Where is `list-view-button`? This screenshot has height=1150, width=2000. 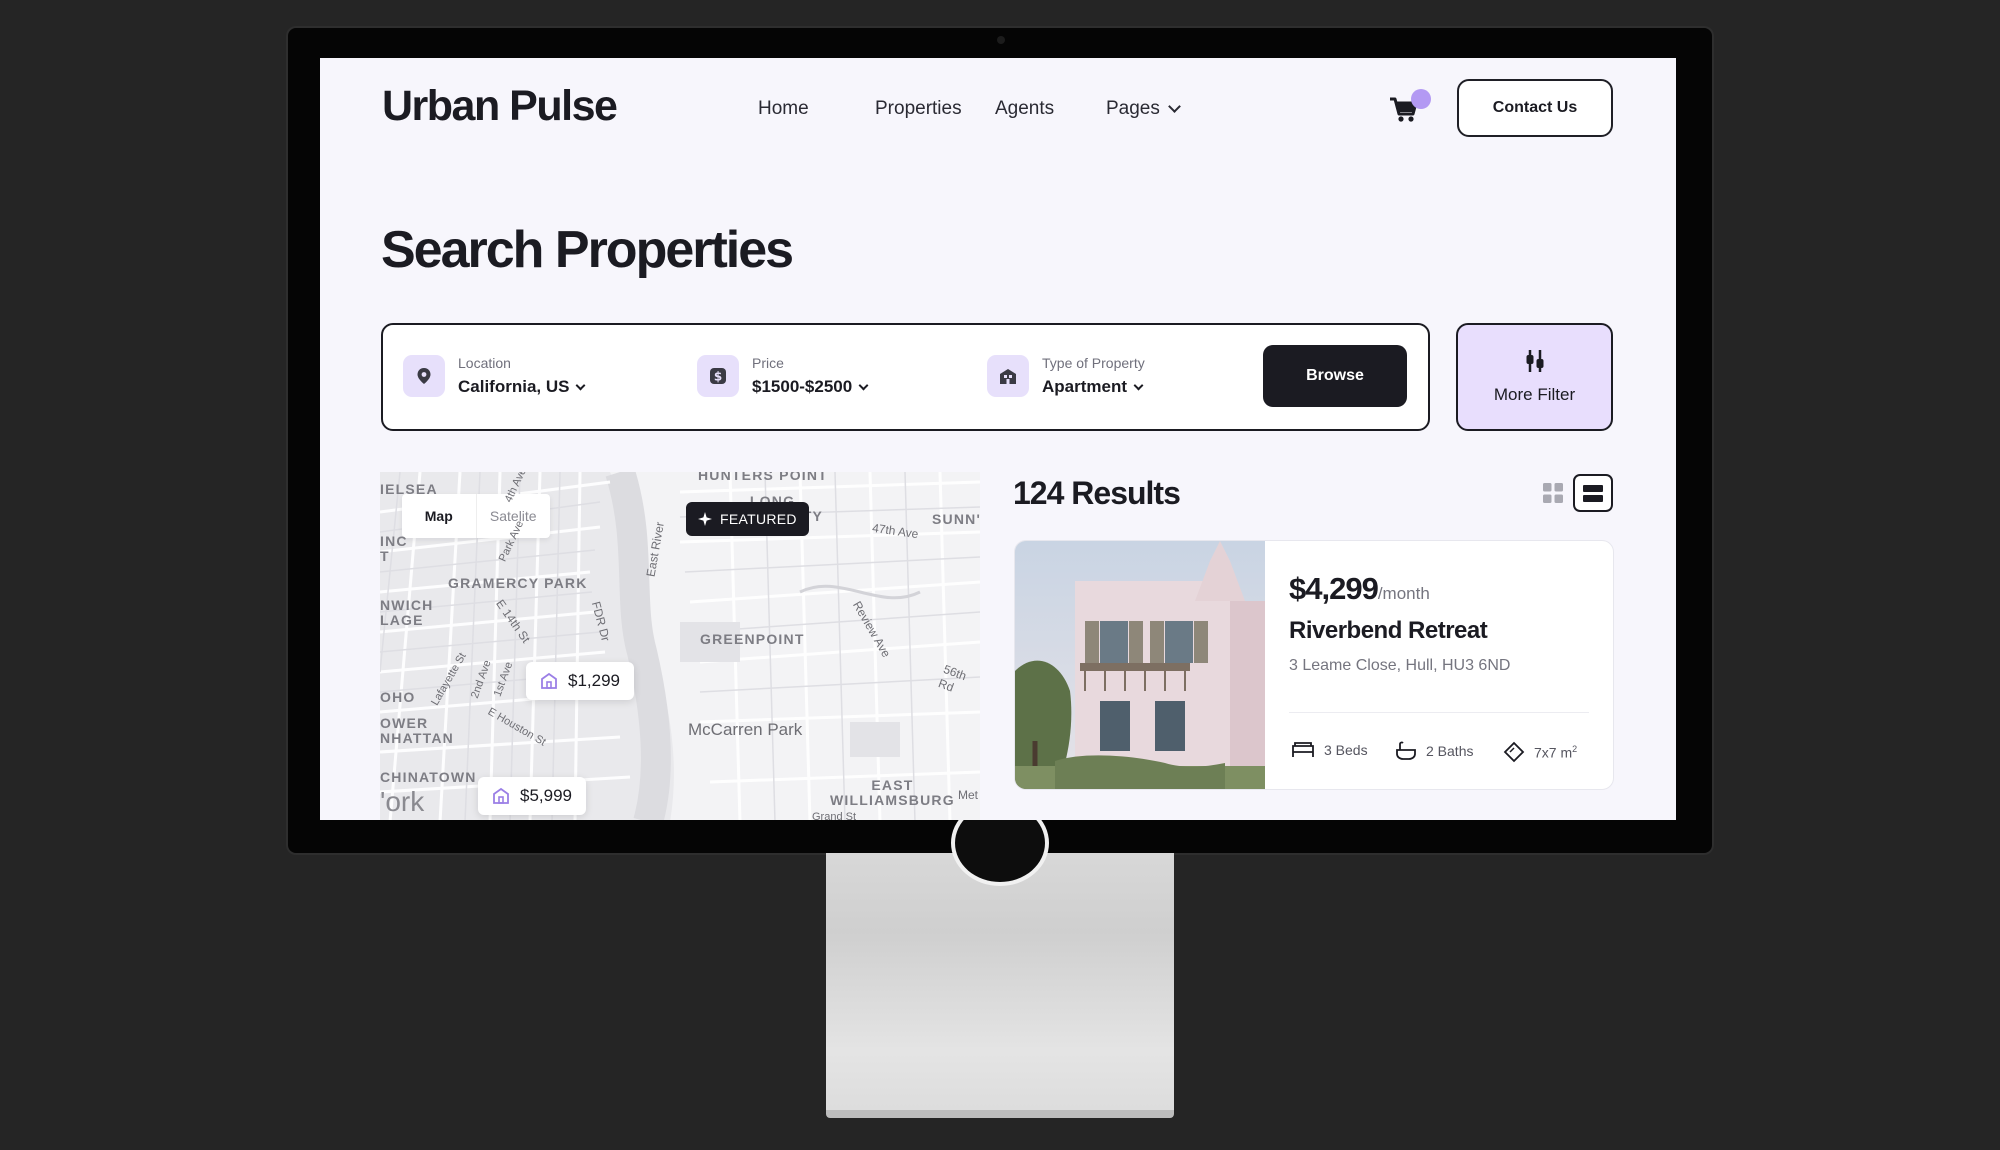 list-view-button is located at coordinates (1593, 493).